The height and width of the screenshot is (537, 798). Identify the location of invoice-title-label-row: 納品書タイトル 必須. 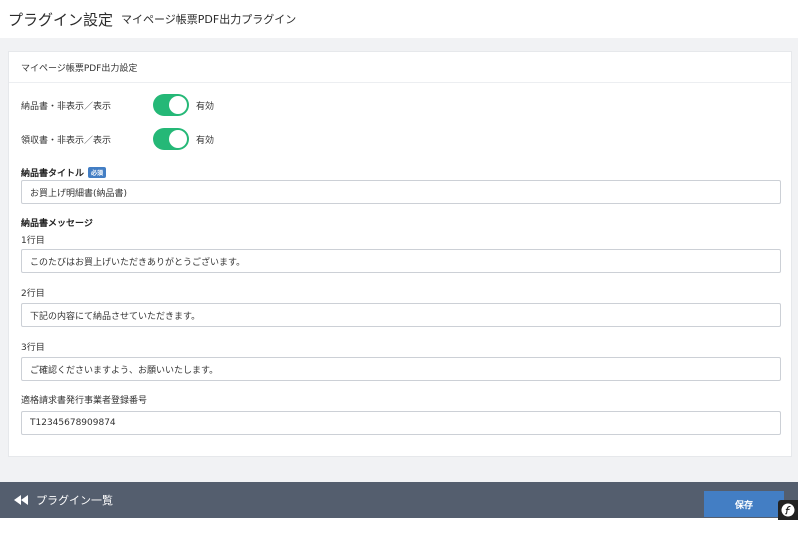
(64, 172).